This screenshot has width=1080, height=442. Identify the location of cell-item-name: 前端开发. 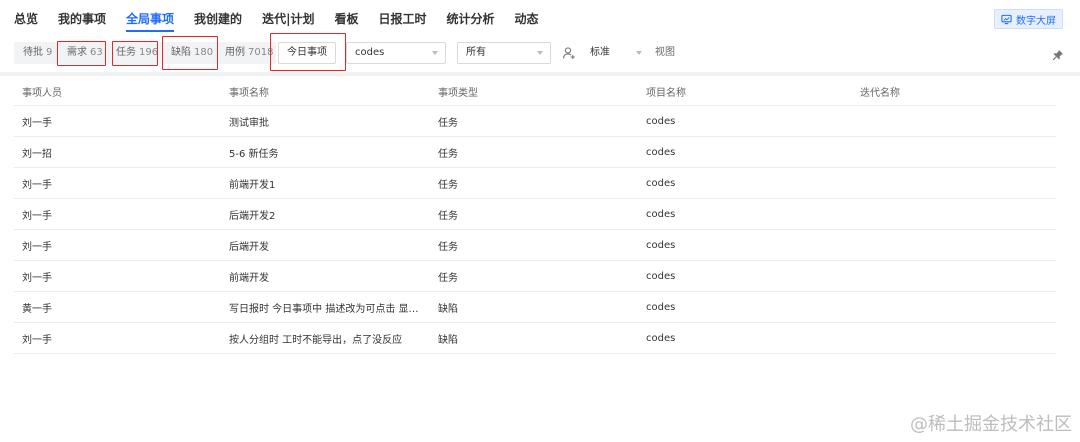
(329, 276).